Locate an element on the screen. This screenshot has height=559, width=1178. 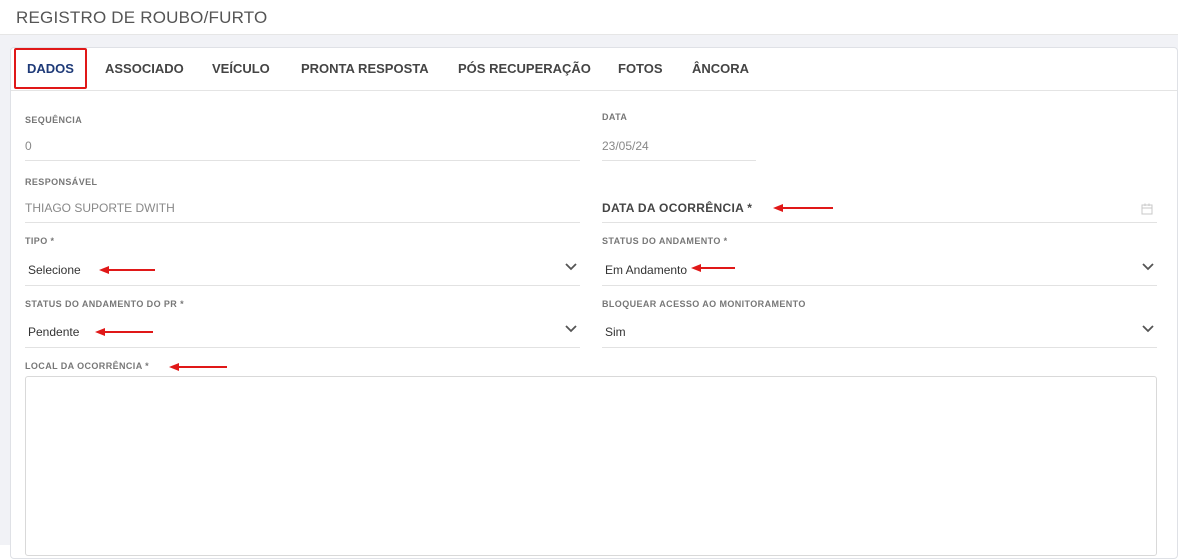
tab-ancora: ÂNCORA is located at coordinates (720, 69).